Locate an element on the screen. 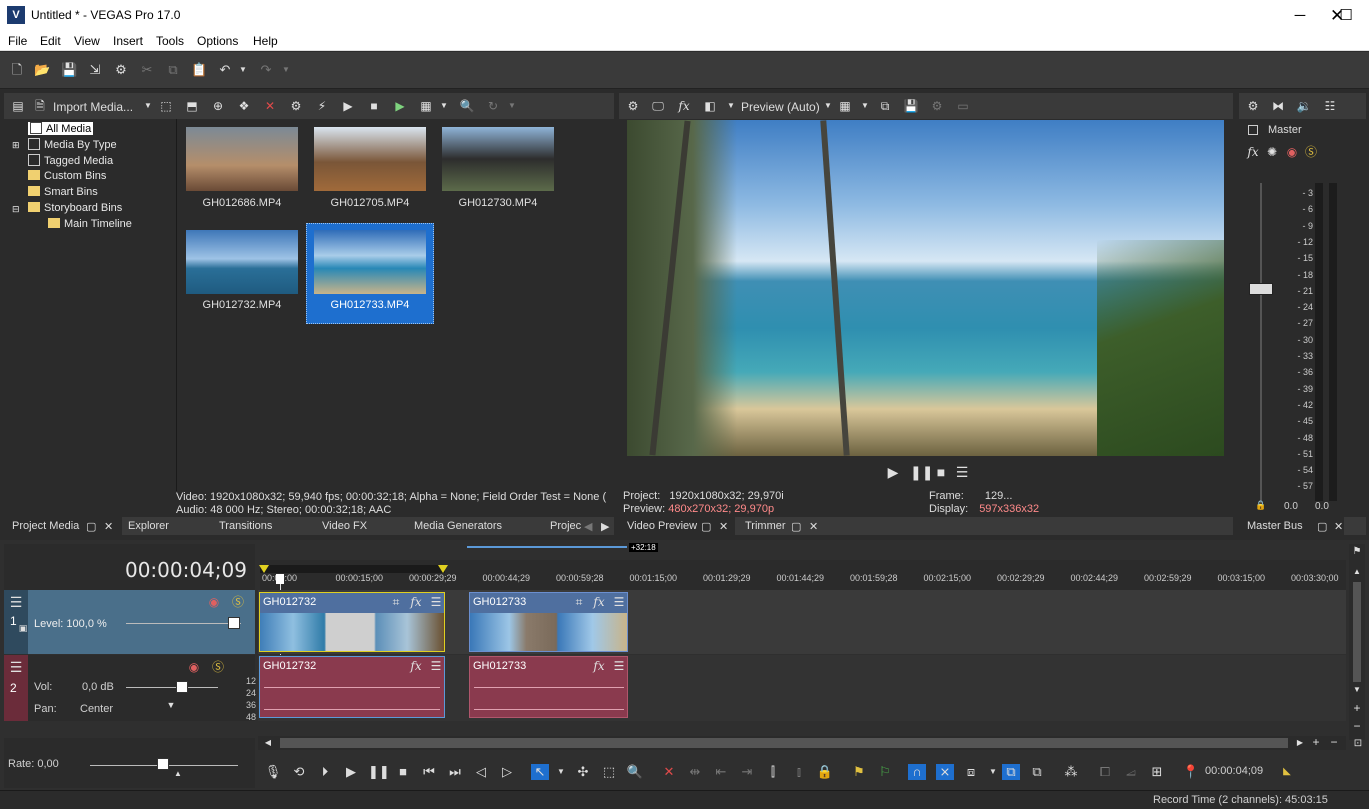  play-from-start-icon: ⏵ is located at coordinates (325, 772).